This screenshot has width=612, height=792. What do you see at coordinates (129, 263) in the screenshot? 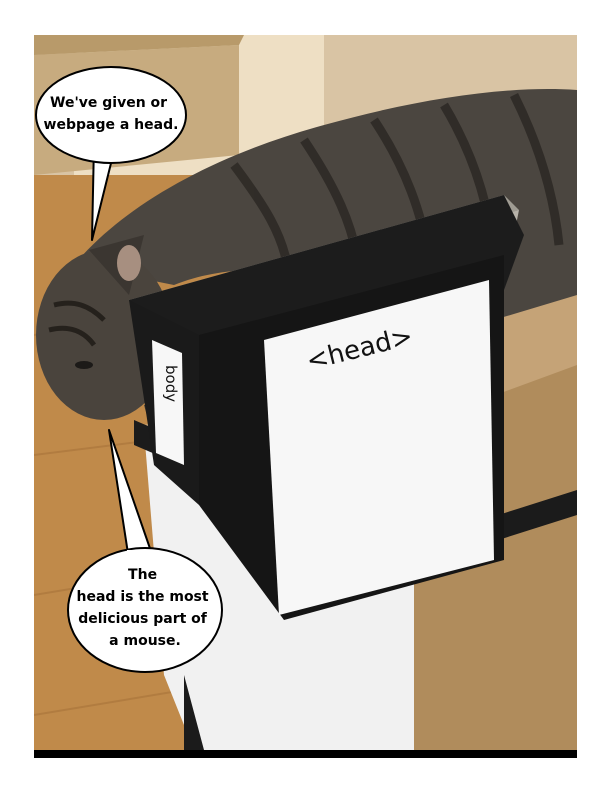
I see `cat-ear-inner` at bounding box center [129, 263].